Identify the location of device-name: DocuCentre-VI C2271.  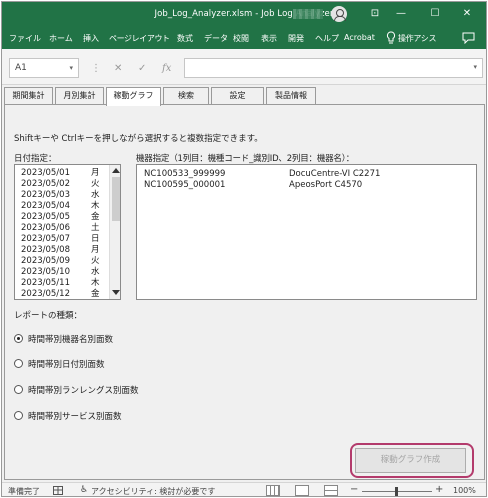
(334, 174).